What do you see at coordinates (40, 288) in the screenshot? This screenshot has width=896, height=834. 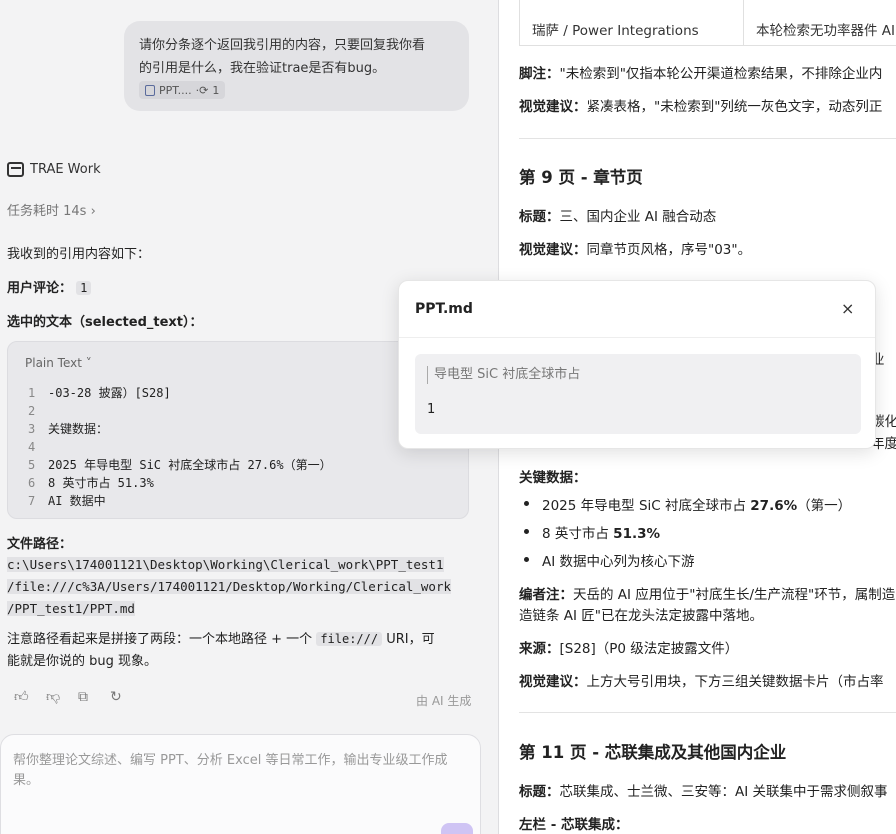 I see `comment-label: 用户评论：` at bounding box center [40, 288].